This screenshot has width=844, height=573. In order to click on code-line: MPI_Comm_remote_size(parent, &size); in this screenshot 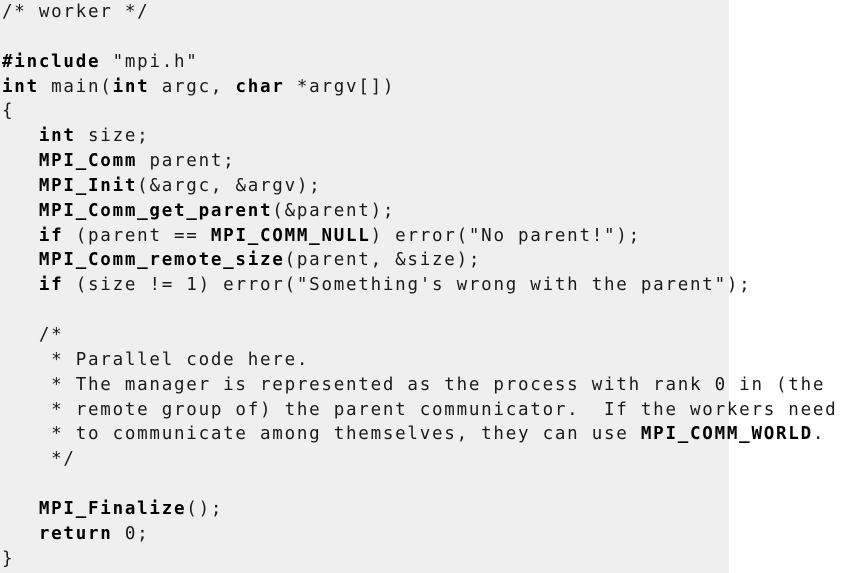, I will do `click(419, 260)`.